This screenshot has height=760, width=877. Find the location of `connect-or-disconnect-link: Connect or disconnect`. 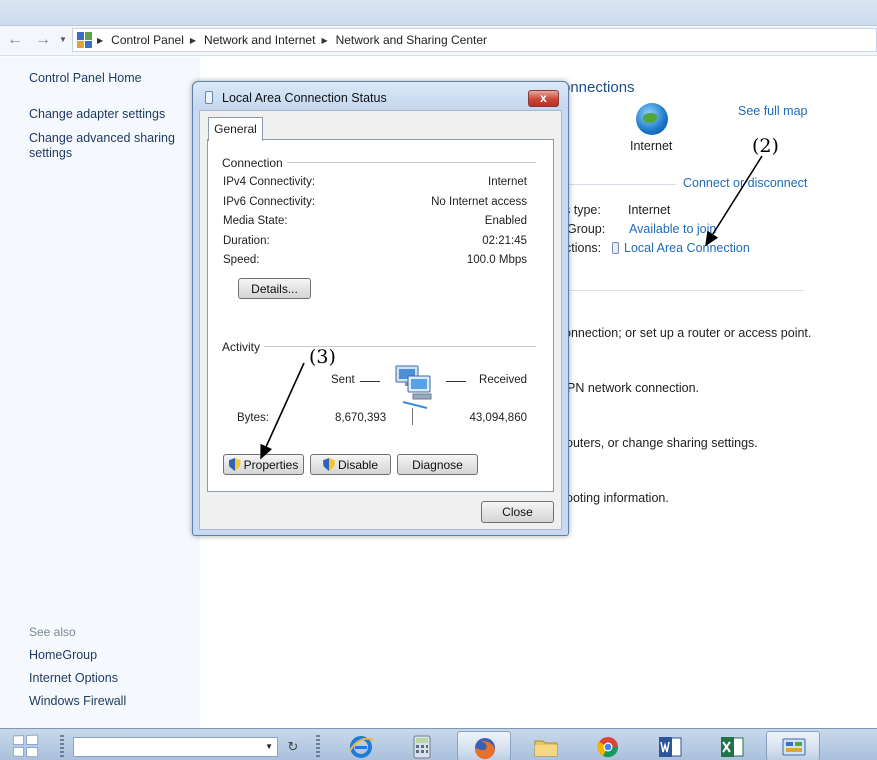

connect-or-disconnect-link: Connect or disconnect is located at coordinates (745, 183).